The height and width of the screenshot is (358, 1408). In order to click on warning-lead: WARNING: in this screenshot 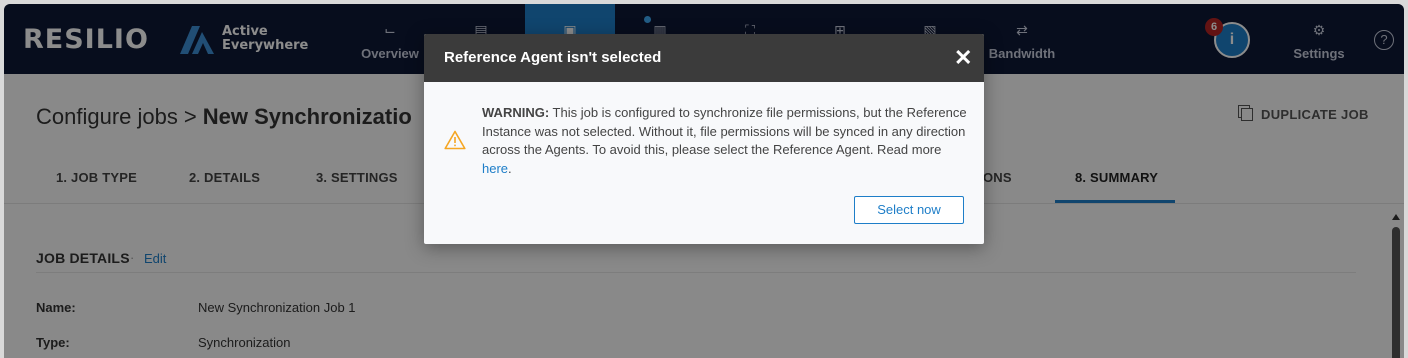, I will do `click(516, 112)`.